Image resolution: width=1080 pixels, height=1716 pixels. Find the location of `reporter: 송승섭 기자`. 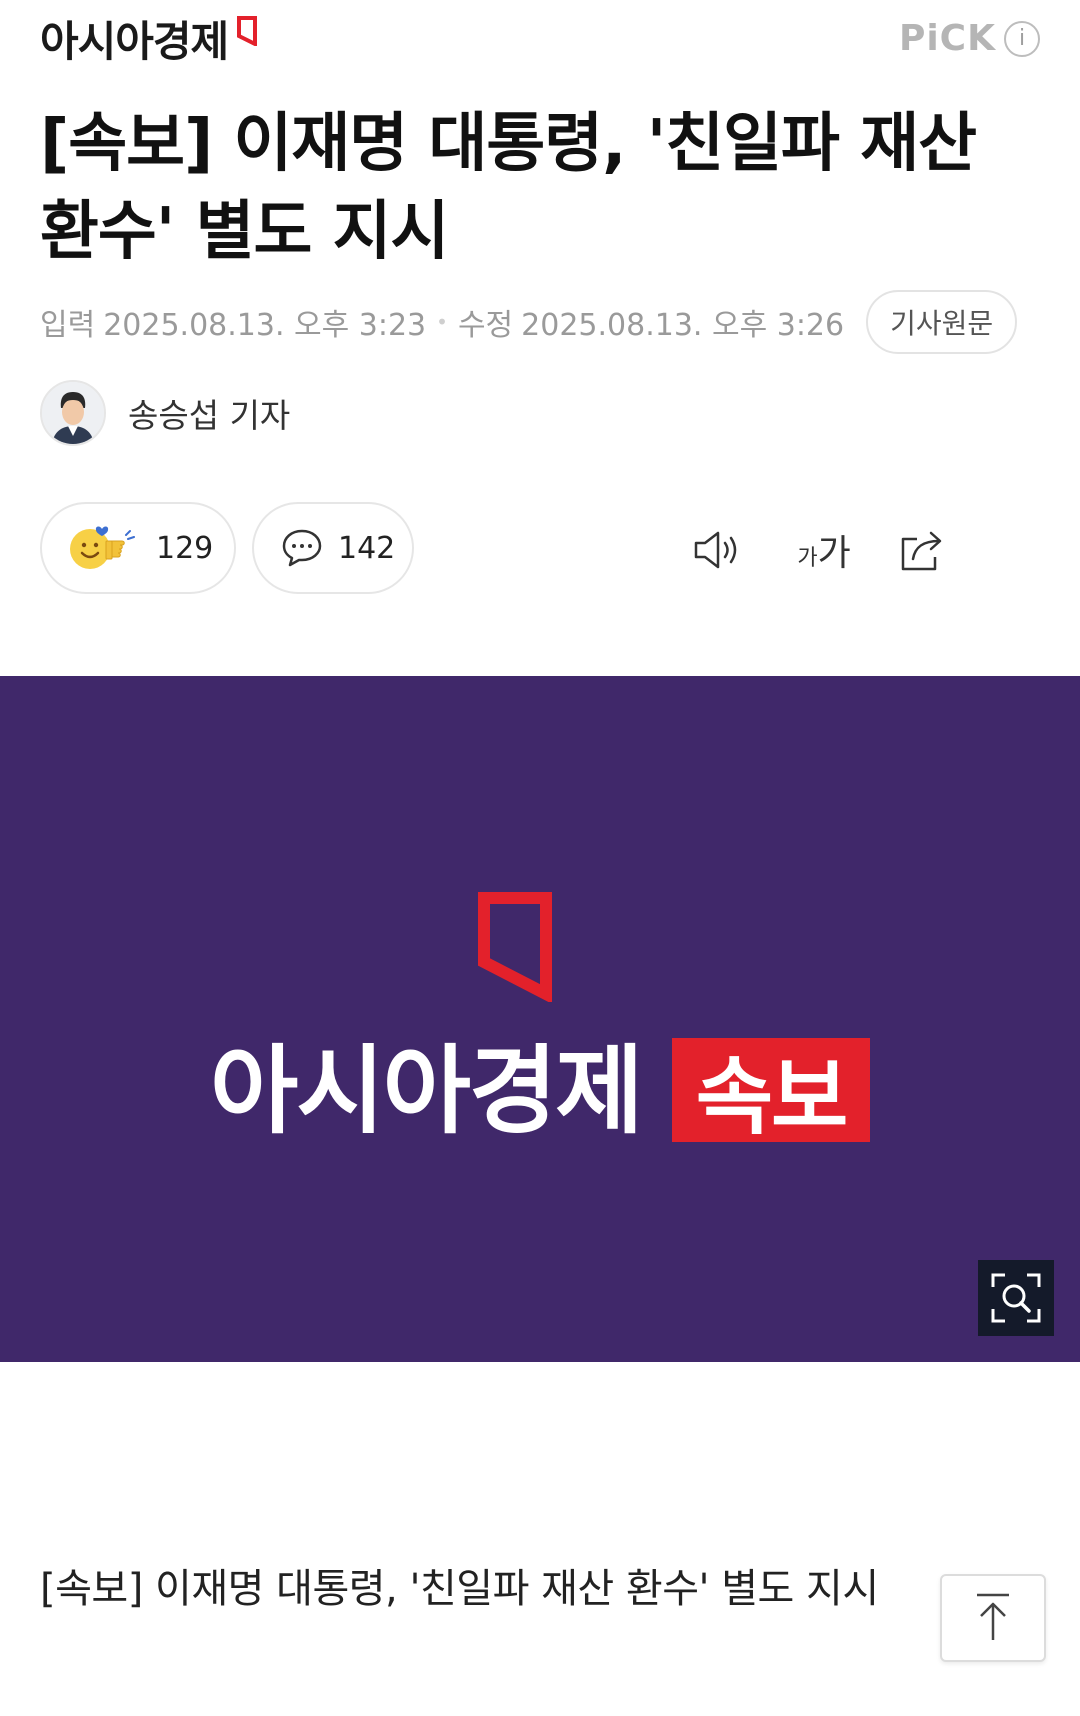

reporter: 송승섭 기자 is located at coordinates (165, 413).